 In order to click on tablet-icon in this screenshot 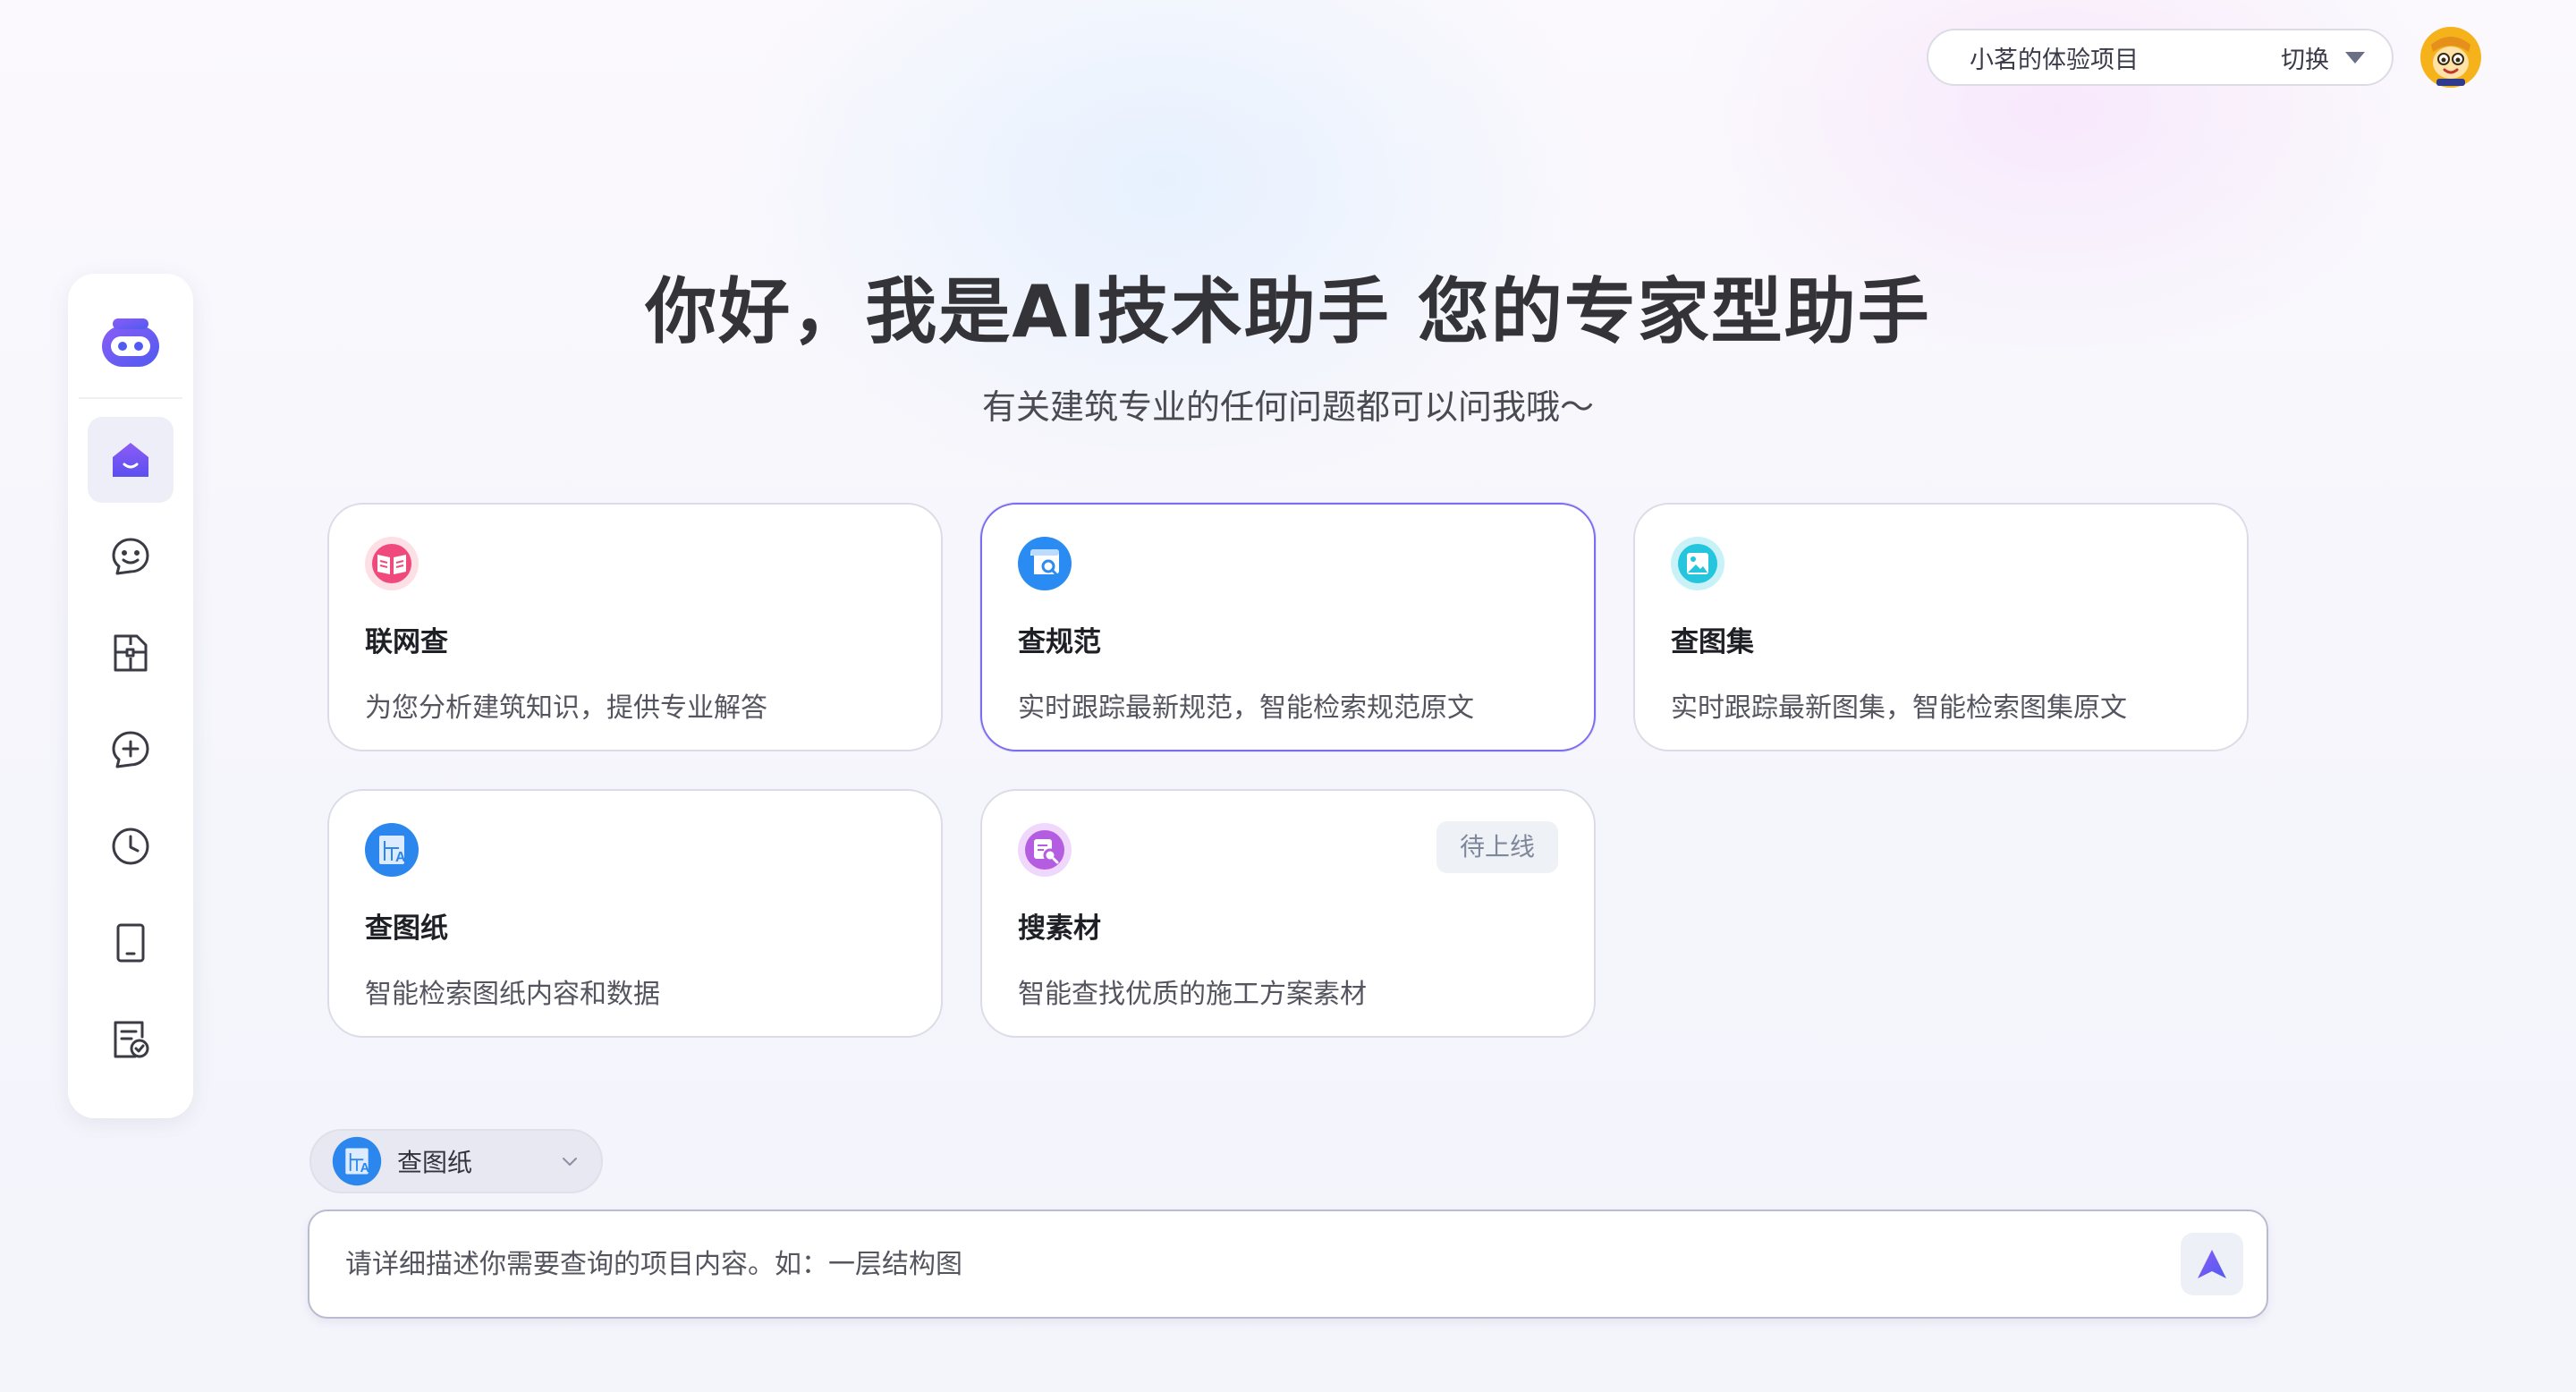, I will do `click(130, 943)`.